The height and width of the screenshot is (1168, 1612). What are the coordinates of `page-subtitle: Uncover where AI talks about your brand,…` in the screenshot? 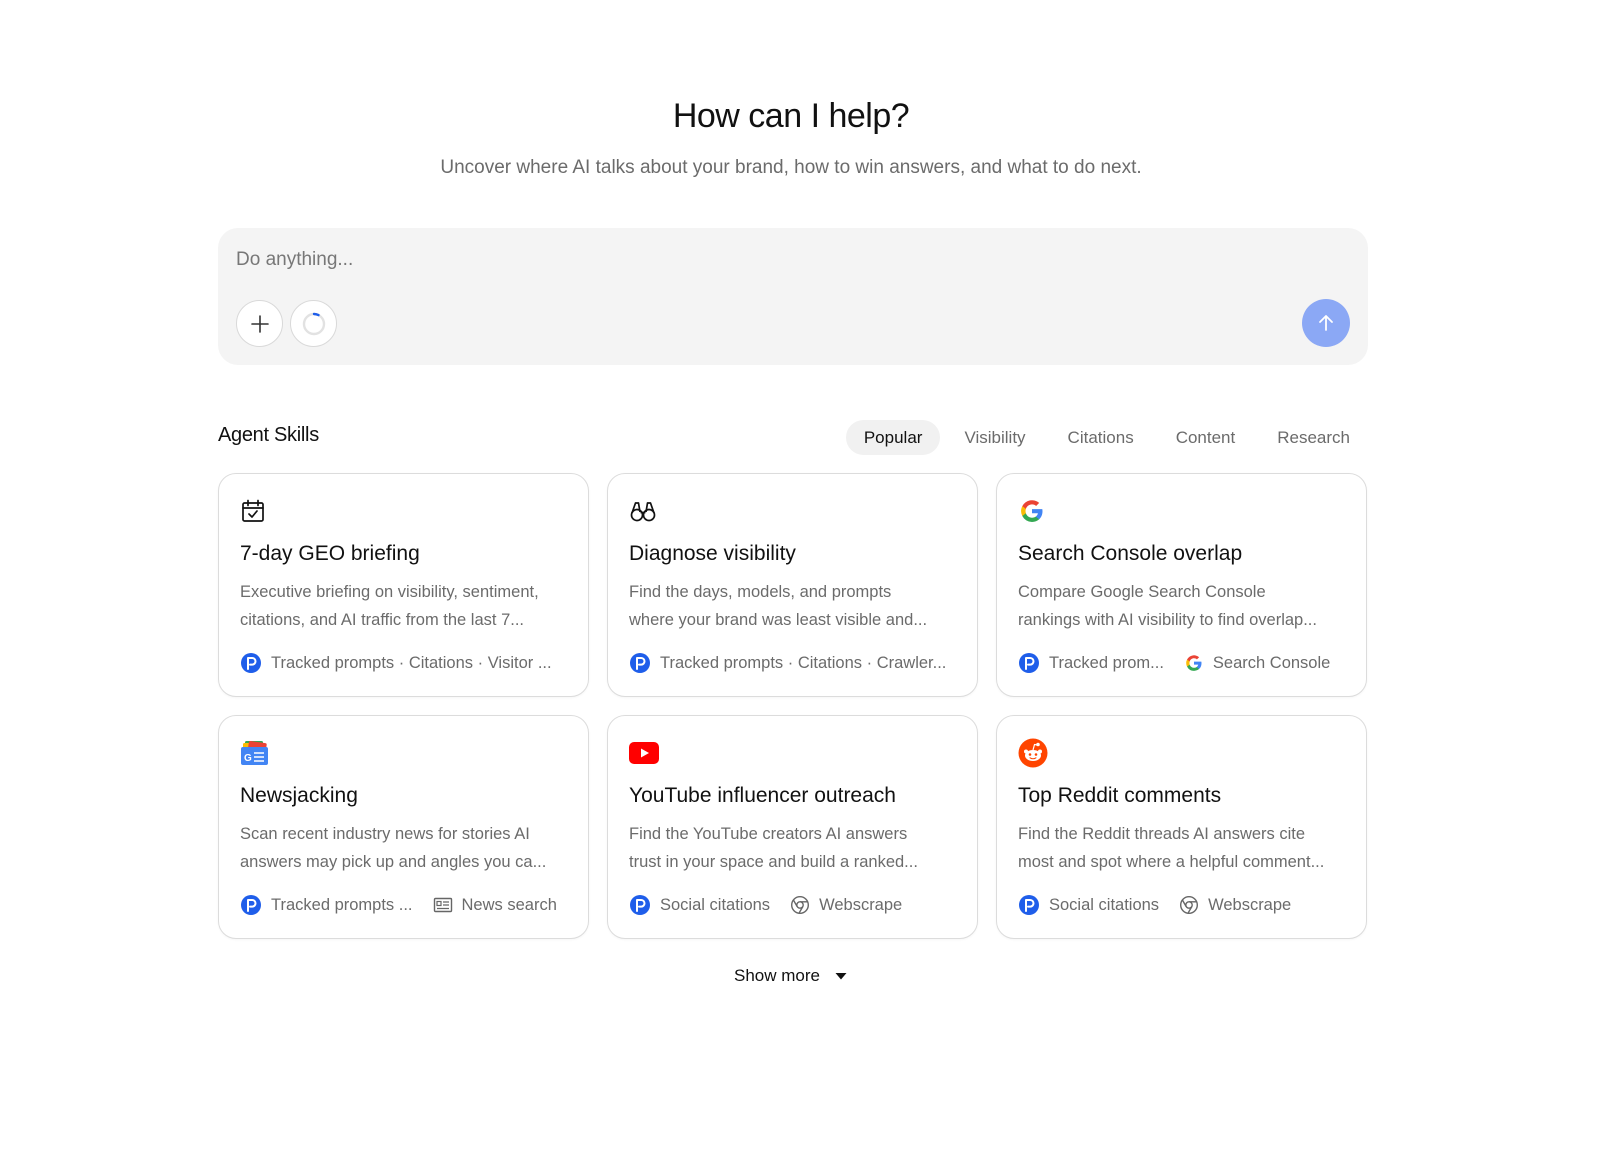 It's located at (791, 167).